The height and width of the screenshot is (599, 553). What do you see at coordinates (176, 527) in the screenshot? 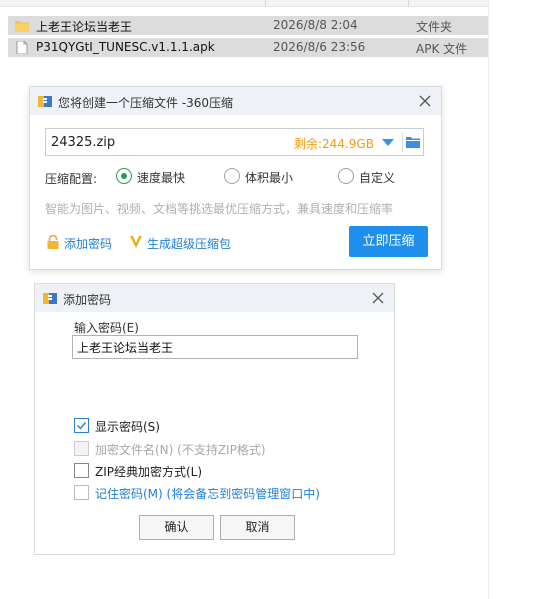
I see `ok-button: 确认` at bounding box center [176, 527].